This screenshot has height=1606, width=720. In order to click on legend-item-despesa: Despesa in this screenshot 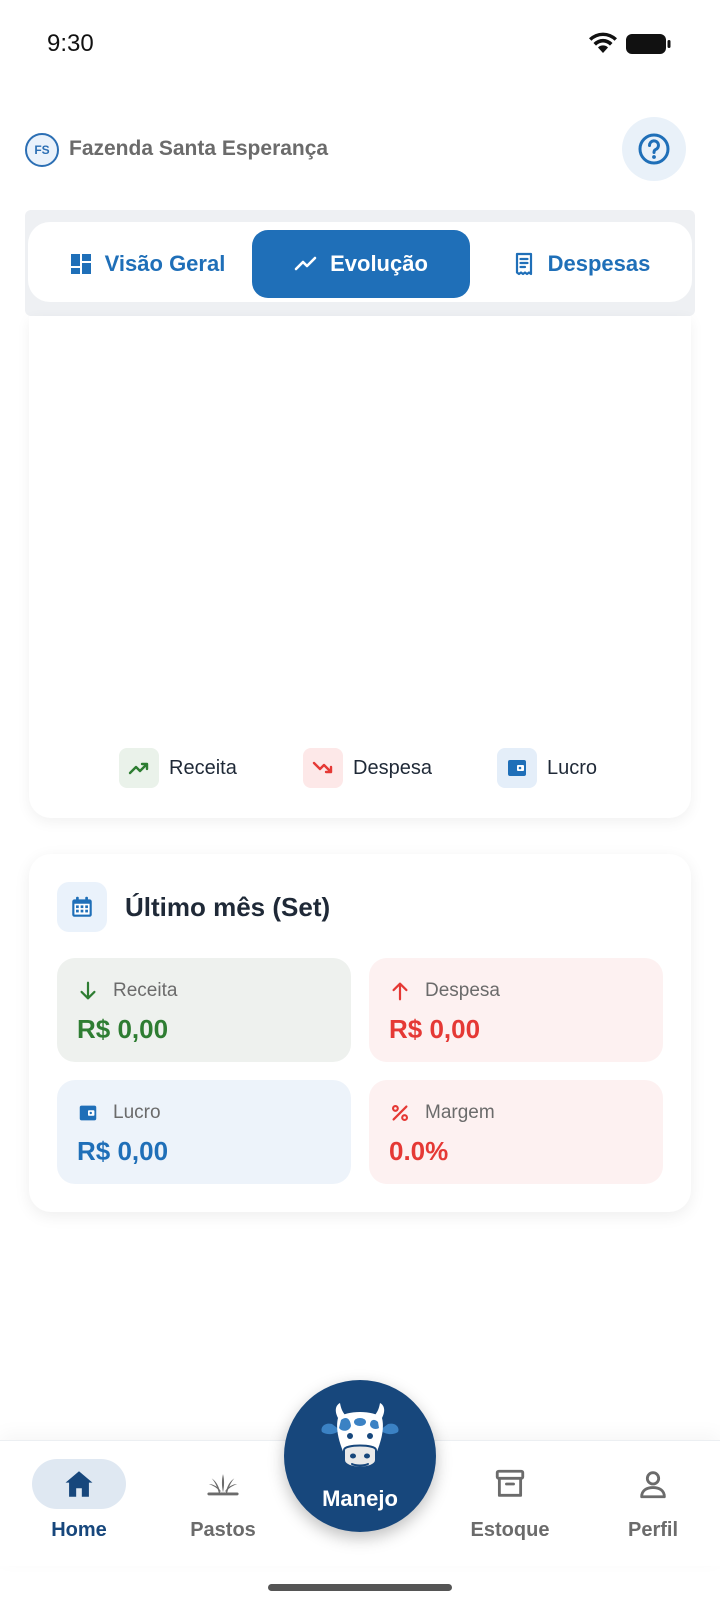, I will do `click(367, 768)`.